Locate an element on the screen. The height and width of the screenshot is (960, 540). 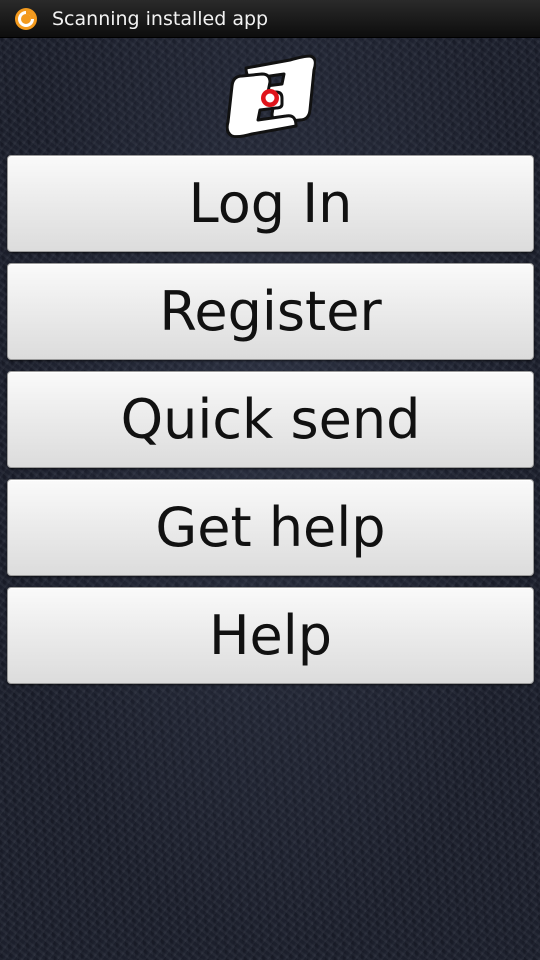
hands-frame-logo-icon is located at coordinates (271, 96).